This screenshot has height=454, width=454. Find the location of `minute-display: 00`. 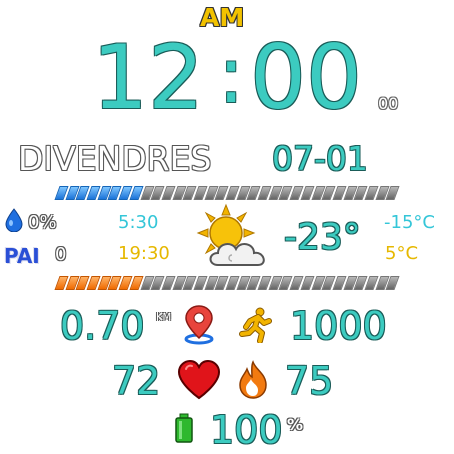

minute-display: 00 is located at coordinates (306, 78).